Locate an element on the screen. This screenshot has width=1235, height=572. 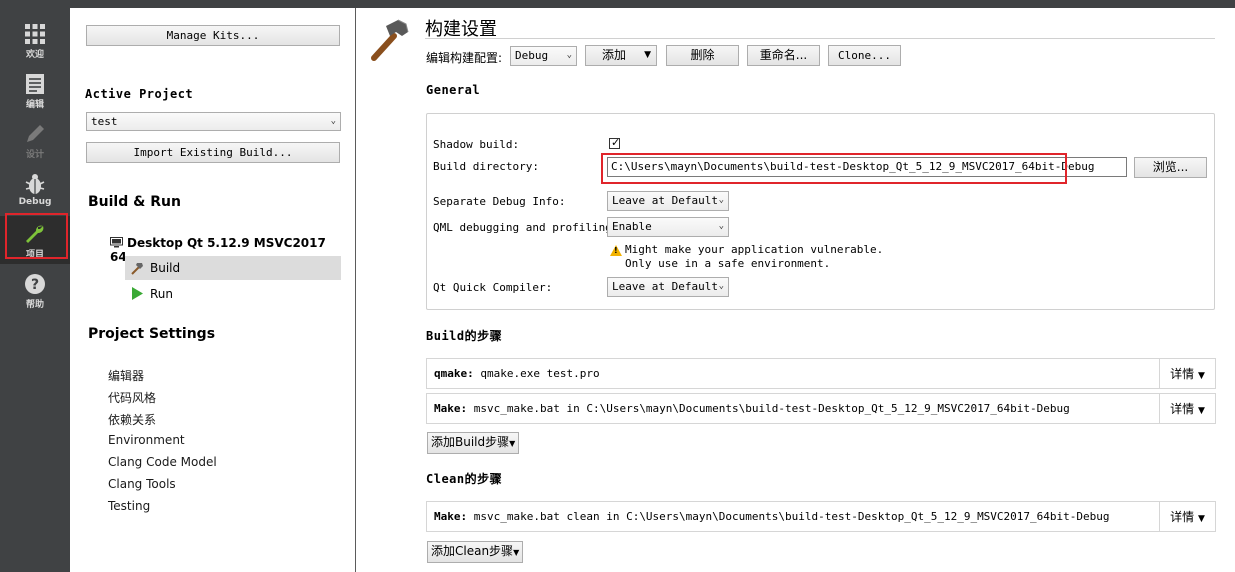
build-steps-title: Build的步骤 is located at coordinates (464, 336).